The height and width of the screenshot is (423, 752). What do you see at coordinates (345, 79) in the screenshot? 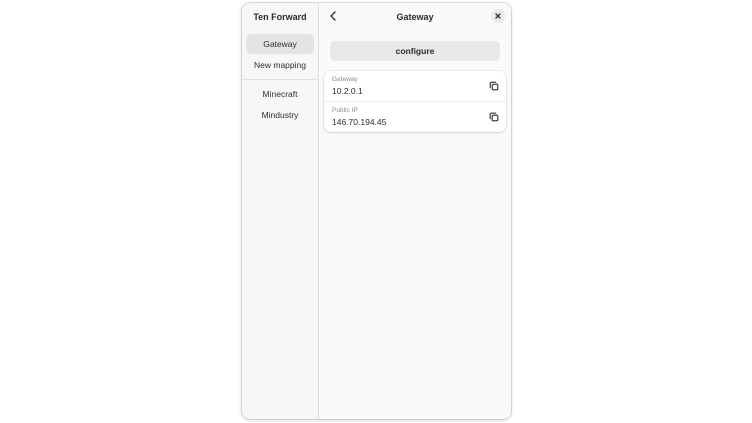
I see `gateway-label: Gateway` at bounding box center [345, 79].